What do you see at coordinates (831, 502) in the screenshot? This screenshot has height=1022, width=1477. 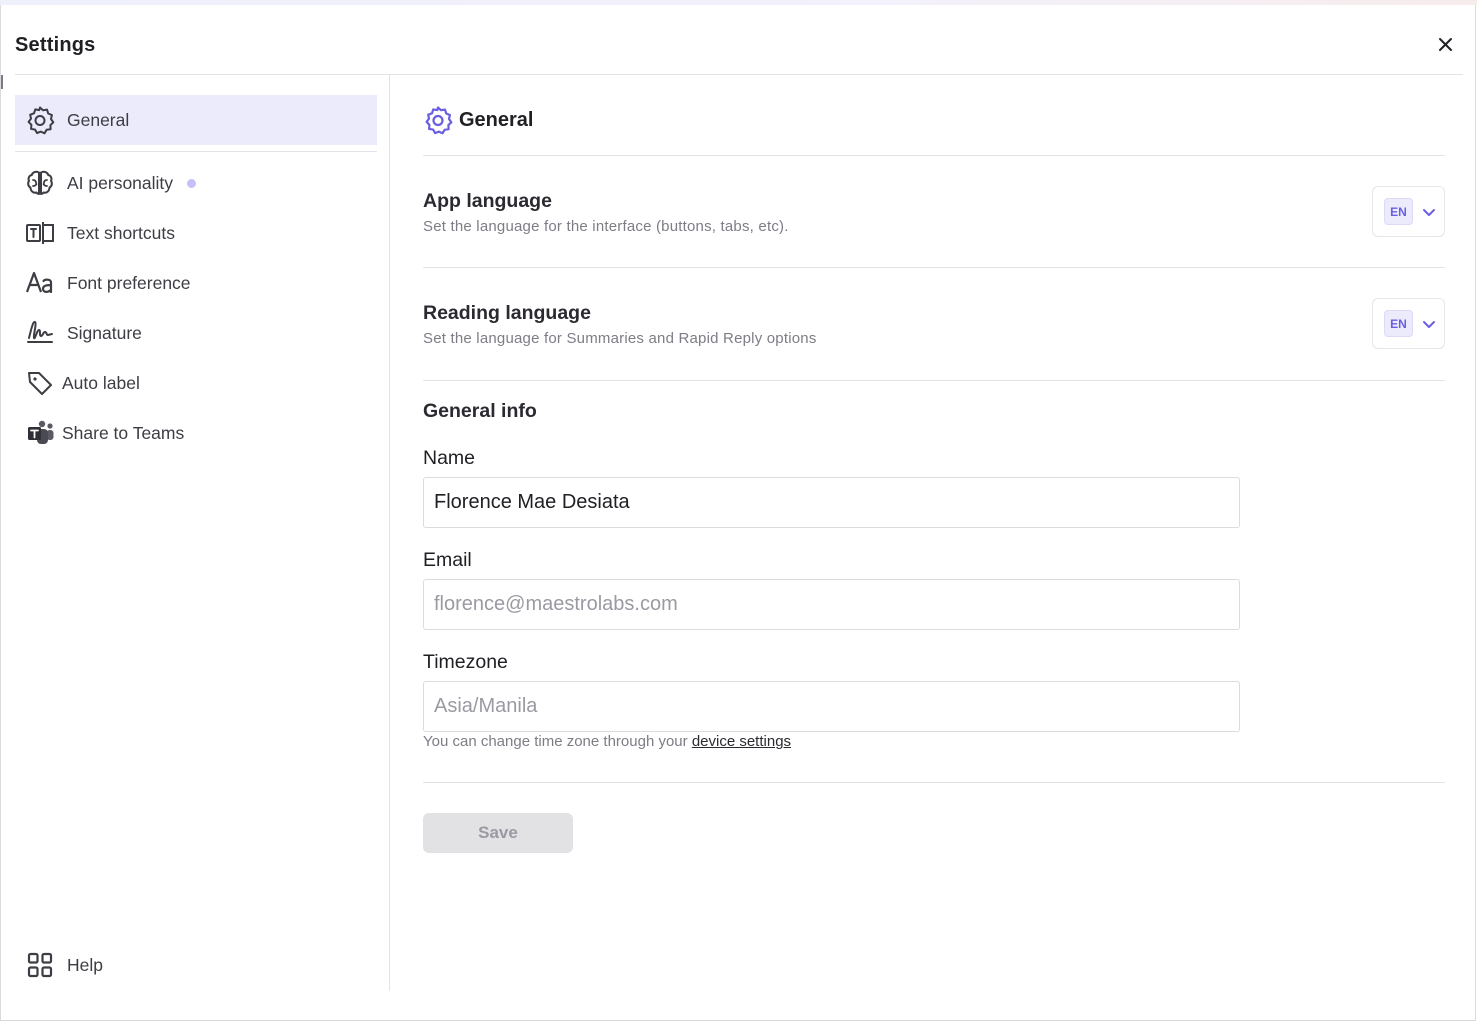 I see `name-input` at bounding box center [831, 502].